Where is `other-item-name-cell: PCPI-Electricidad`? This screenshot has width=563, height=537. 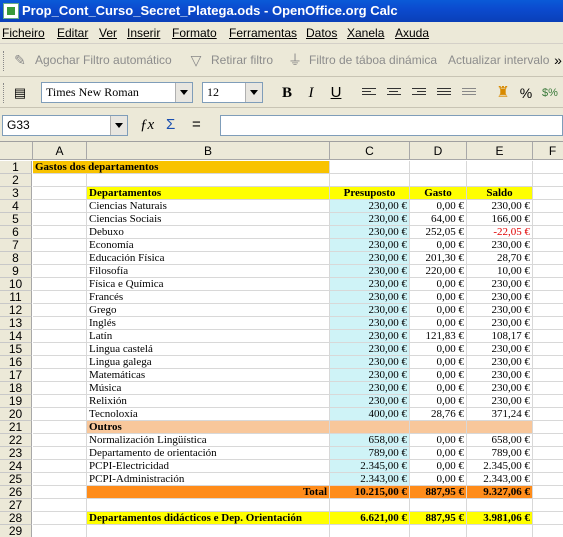
other-item-name-cell: PCPI-Electricidad is located at coordinates (208, 466).